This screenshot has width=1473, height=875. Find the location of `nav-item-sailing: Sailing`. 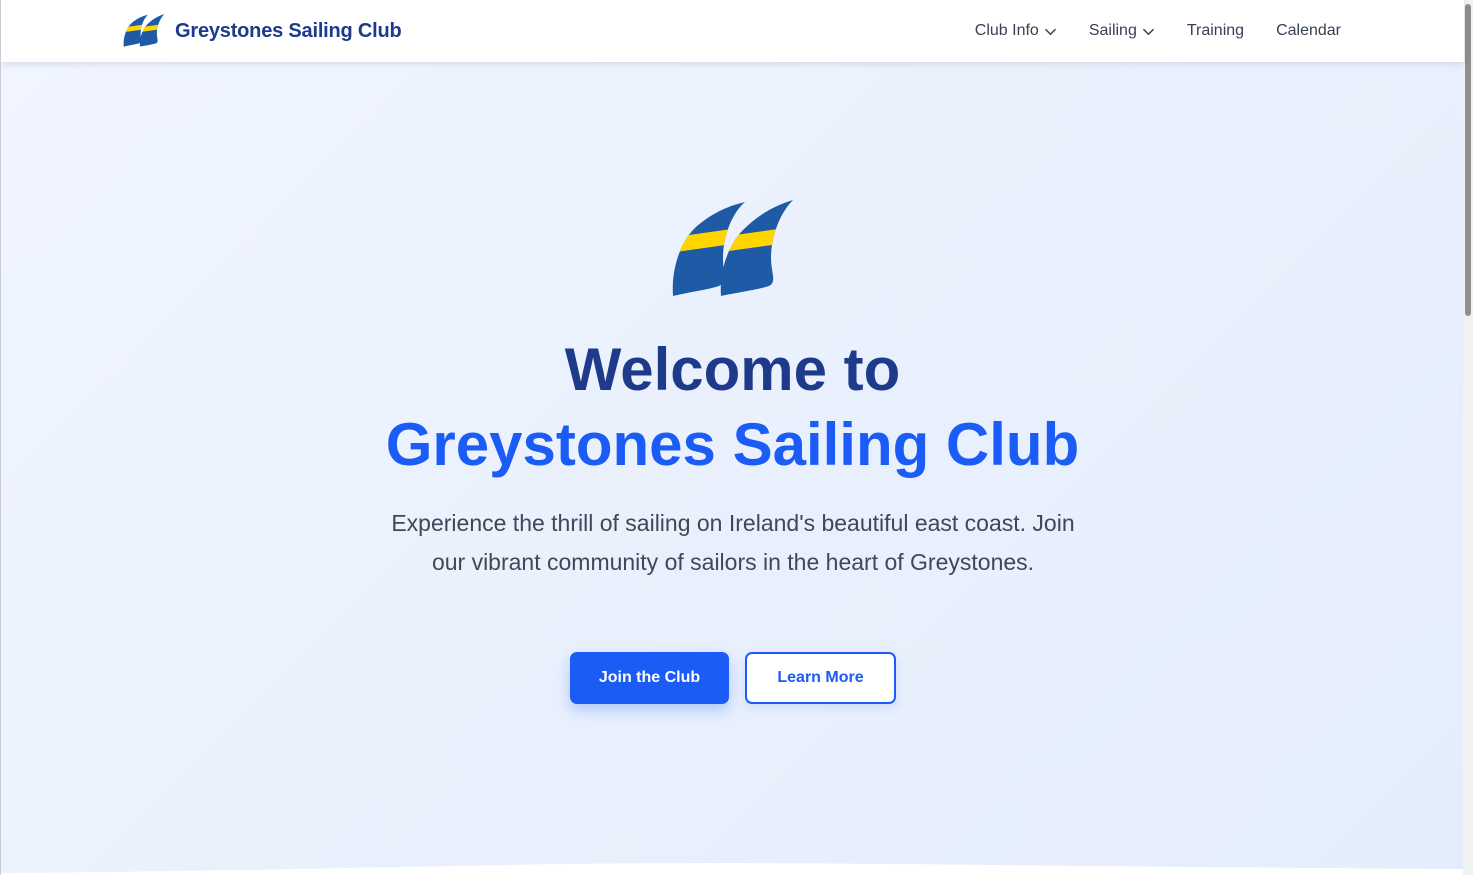

nav-item-sailing: Sailing is located at coordinates (1122, 31).